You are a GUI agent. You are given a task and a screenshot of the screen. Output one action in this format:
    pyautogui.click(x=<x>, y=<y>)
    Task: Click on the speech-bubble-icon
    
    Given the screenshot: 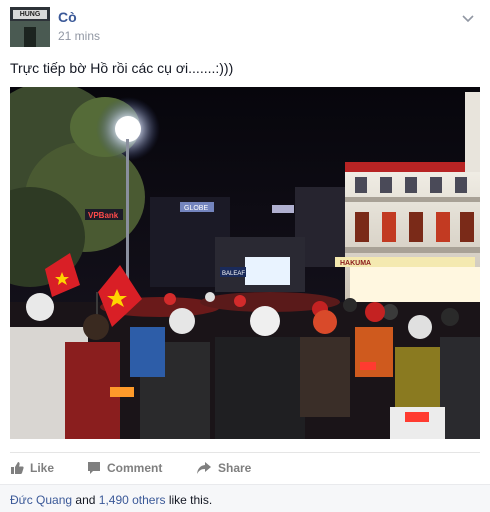 What is the action you would take?
    pyautogui.click(x=94, y=468)
    